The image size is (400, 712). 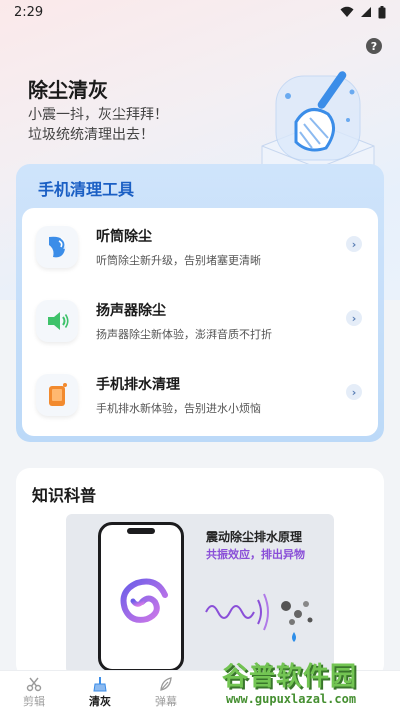 I want to click on tool-row-earpiece: 听筒除尘 听筒除尘新升级，告别堵塞更清晰 ›, so click(x=200, y=248).